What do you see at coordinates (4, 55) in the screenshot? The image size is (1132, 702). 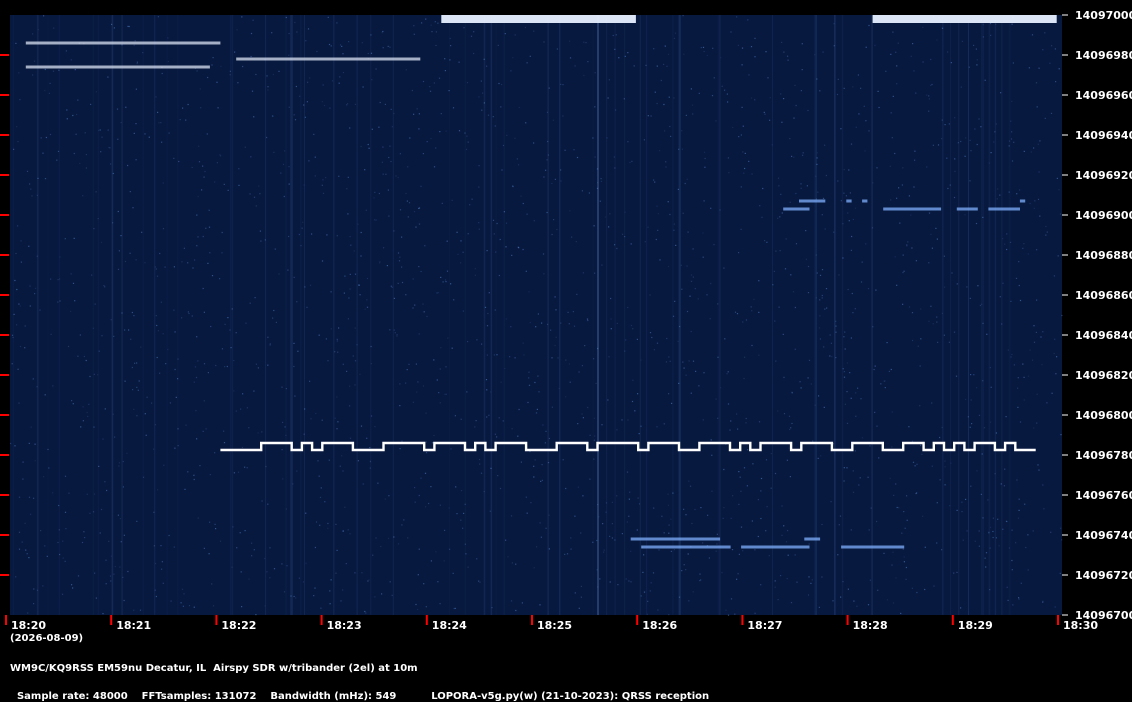 I see `y-tick-left` at bounding box center [4, 55].